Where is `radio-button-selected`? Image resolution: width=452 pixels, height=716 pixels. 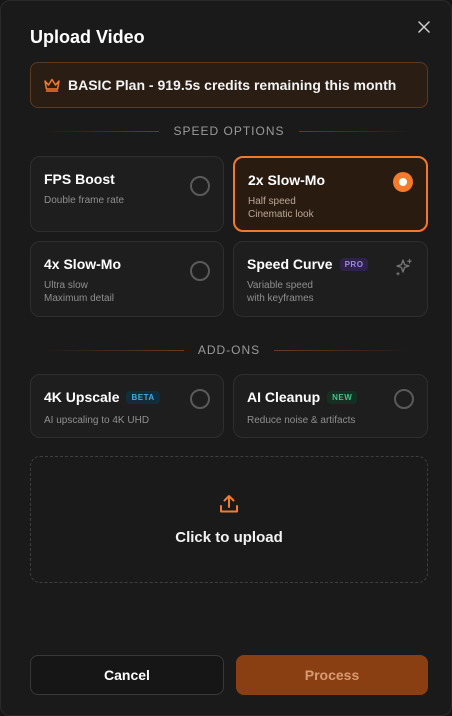
radio-button-selected is located at coordinates (403, 182).